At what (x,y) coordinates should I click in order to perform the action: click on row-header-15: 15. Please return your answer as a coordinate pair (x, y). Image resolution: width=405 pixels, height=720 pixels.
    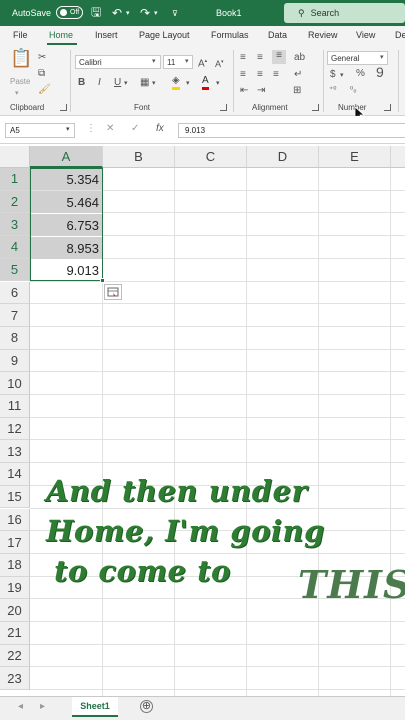
    Looking at the image, I should click on (15, 497).